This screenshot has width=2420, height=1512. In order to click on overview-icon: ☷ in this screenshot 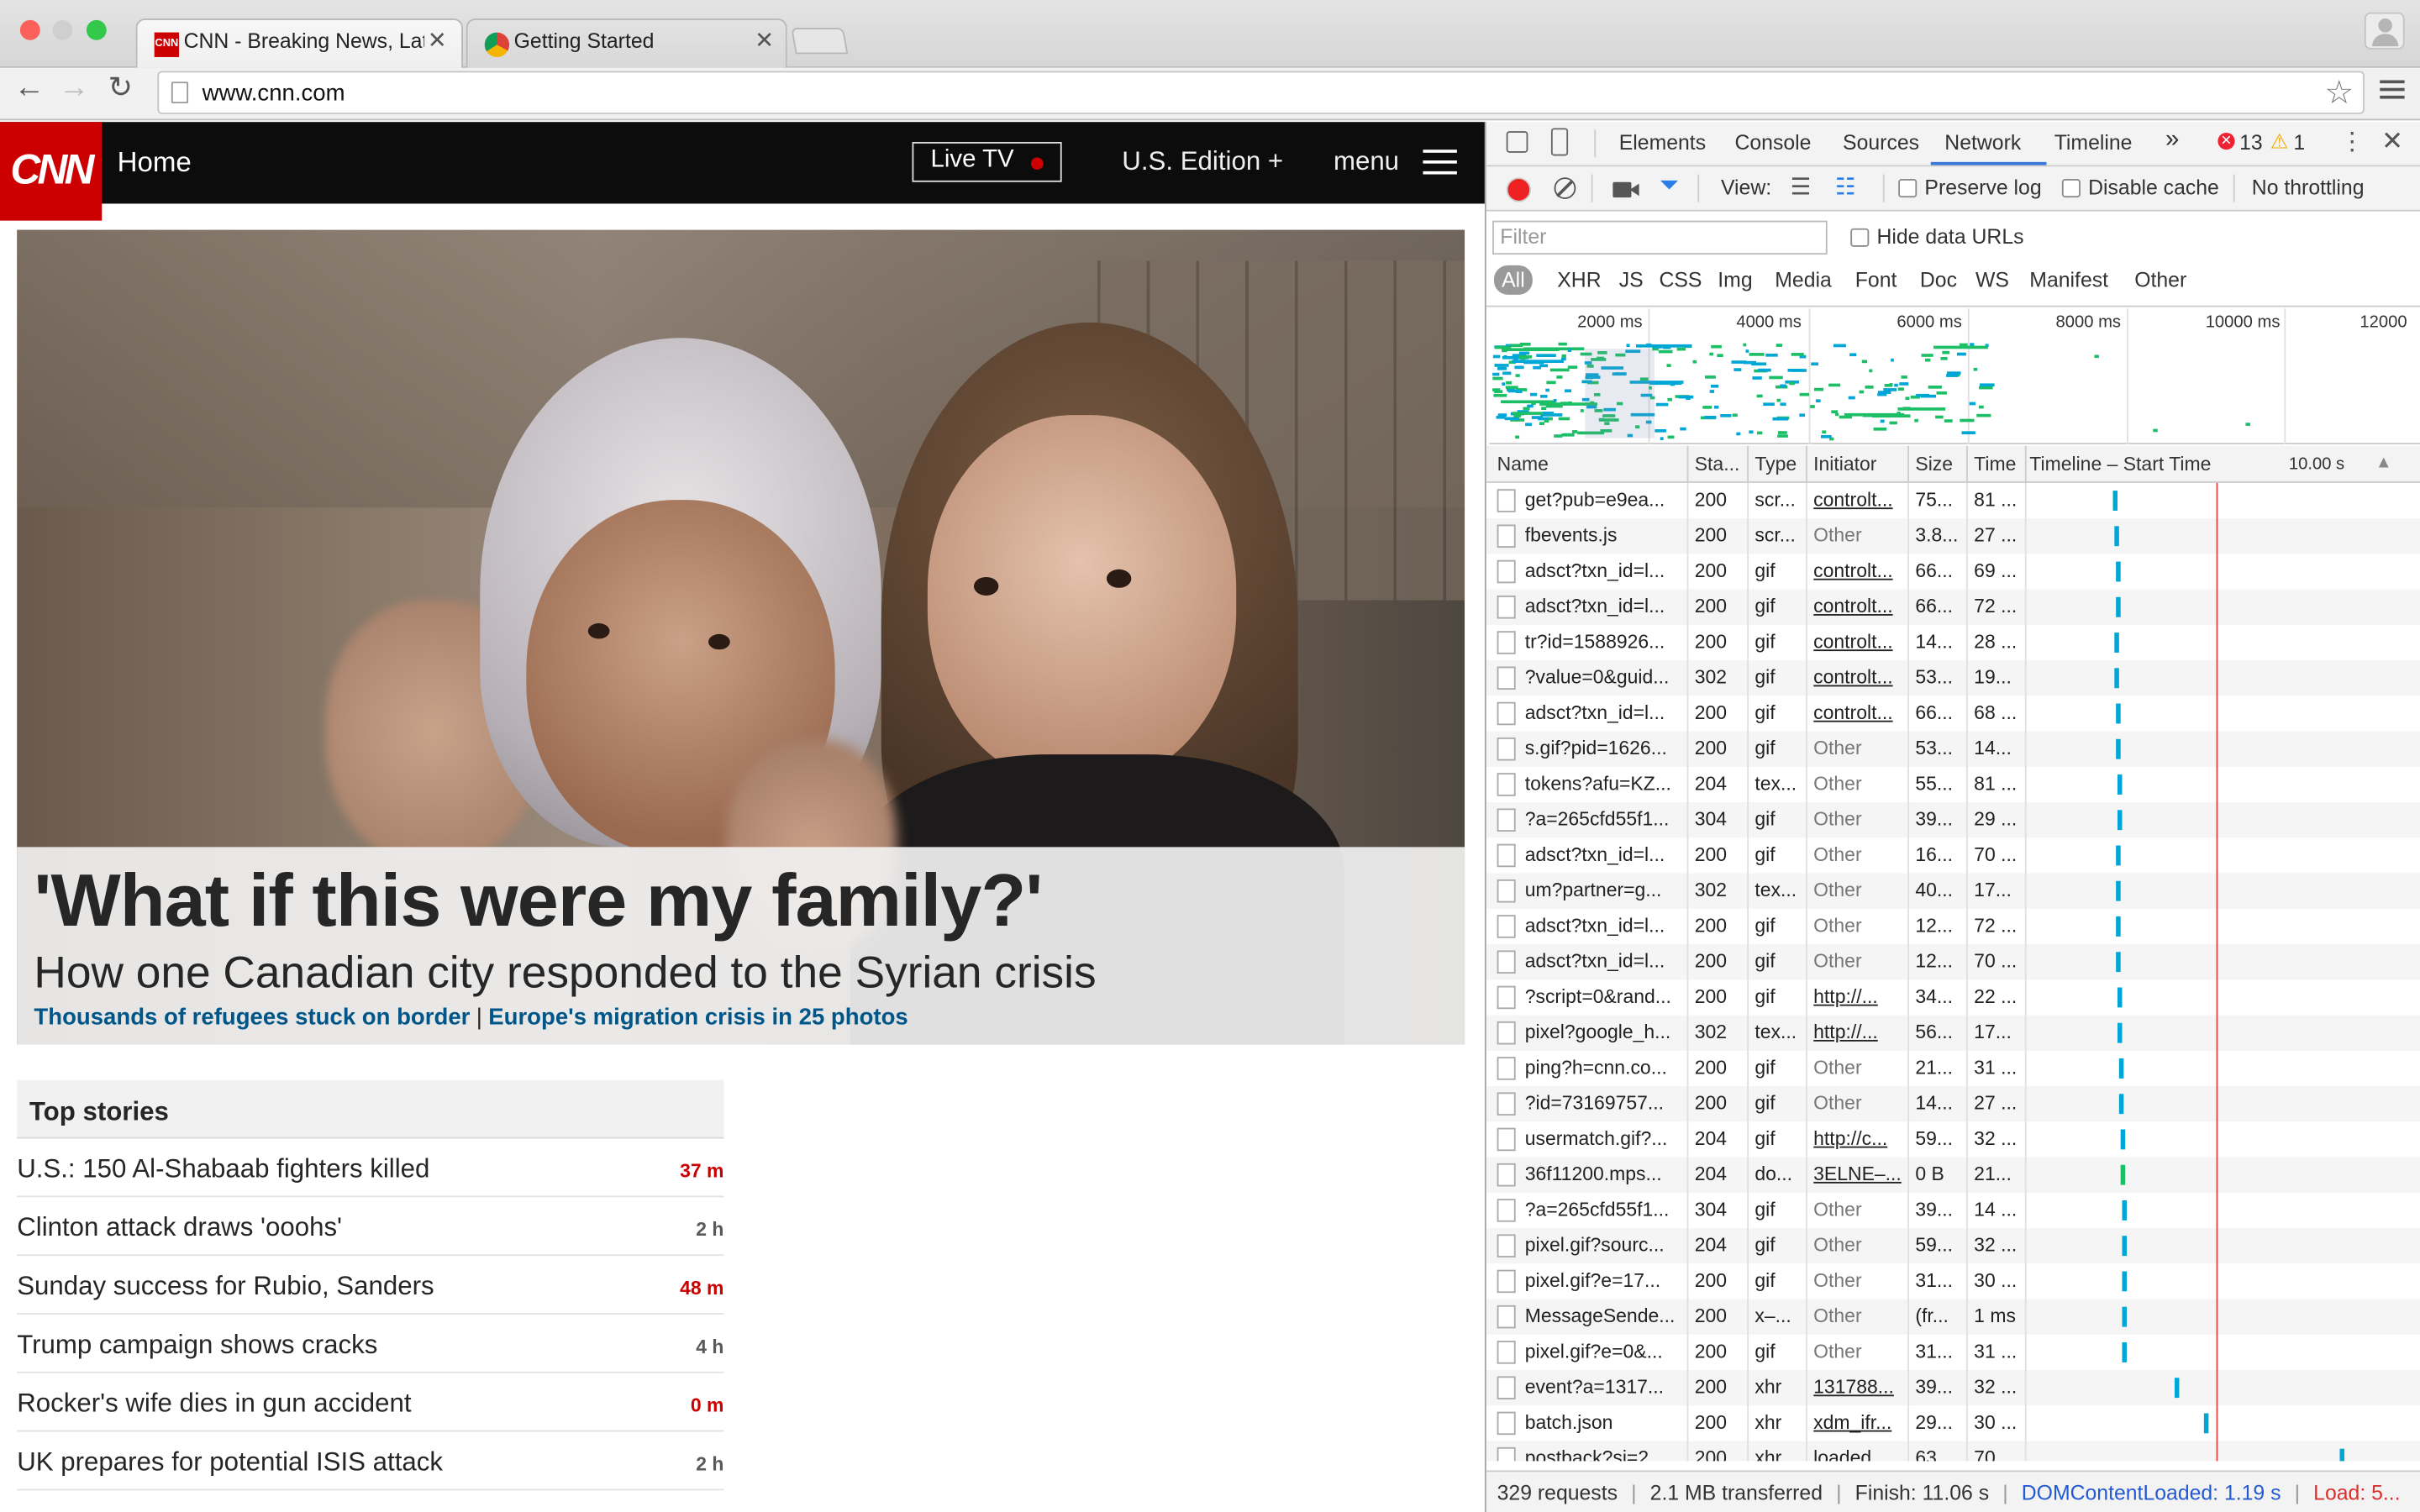, I will do `click(1846, 187)`.